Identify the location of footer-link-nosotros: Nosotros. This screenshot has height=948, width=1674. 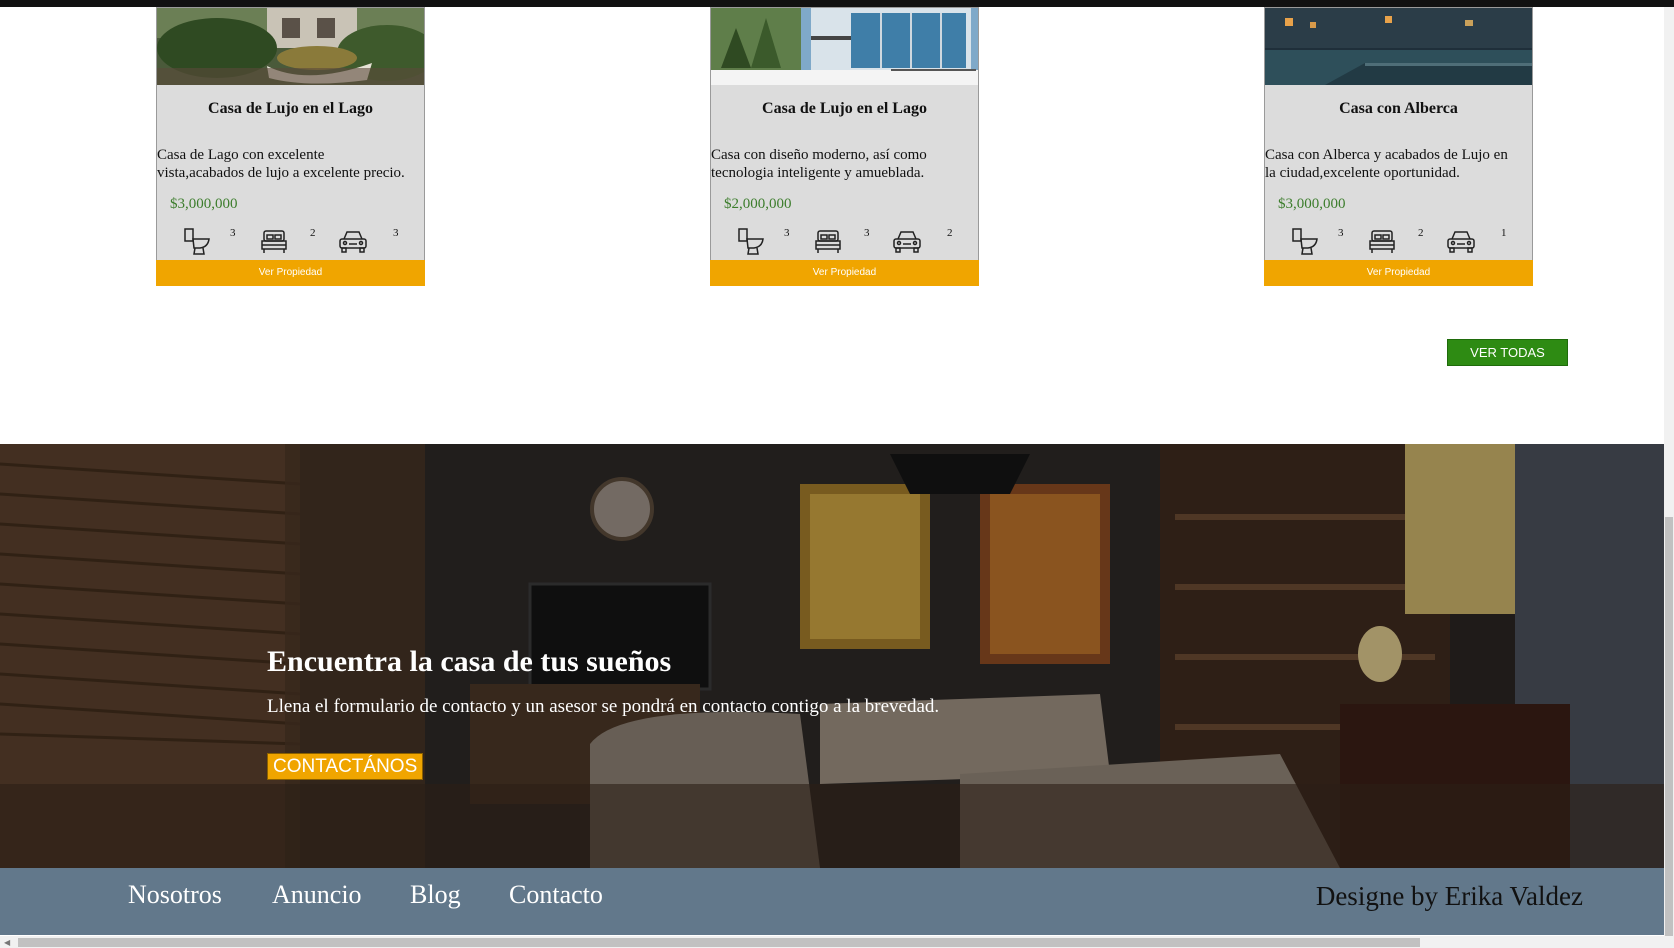
(175, 895).